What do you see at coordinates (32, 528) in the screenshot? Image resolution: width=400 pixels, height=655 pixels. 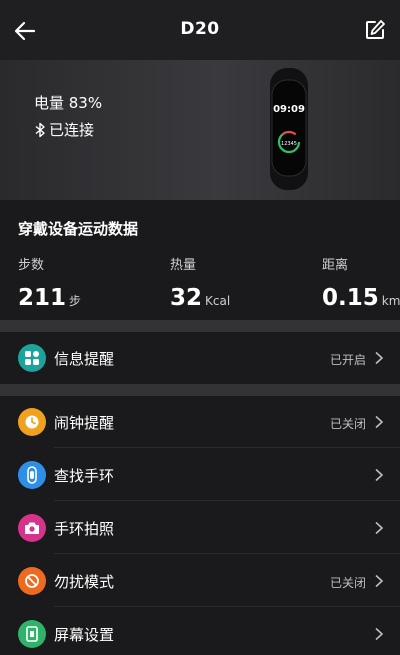 I see `camera-icon` at bounding box center [32, 528].